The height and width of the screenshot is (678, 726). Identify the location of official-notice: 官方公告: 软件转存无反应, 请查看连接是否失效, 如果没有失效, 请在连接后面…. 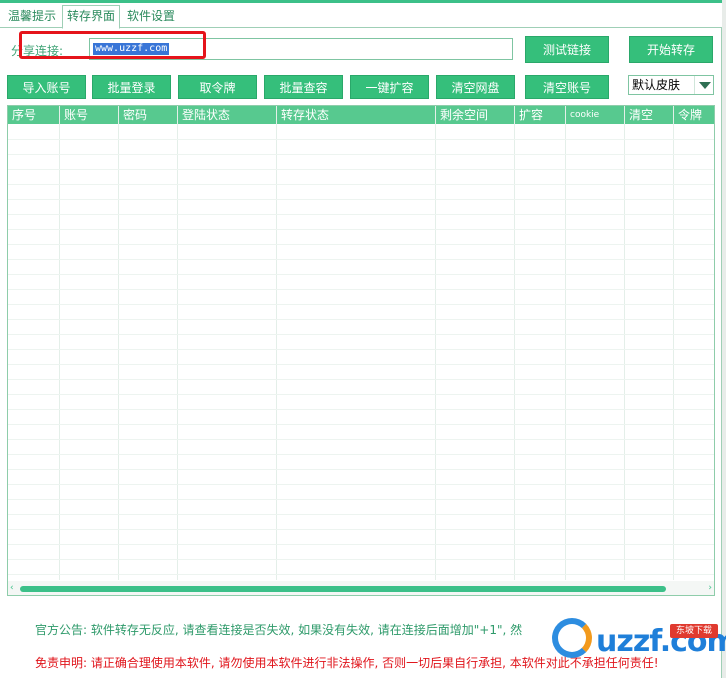
(279, 630).